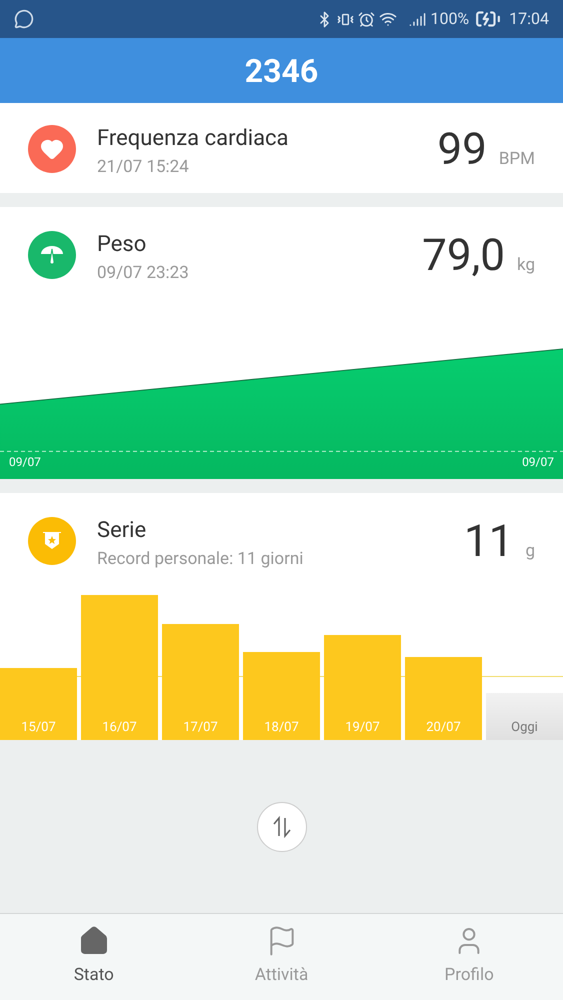  I want to click on card-subtitle: Record personale: 11 giorni, so click(200, 559).